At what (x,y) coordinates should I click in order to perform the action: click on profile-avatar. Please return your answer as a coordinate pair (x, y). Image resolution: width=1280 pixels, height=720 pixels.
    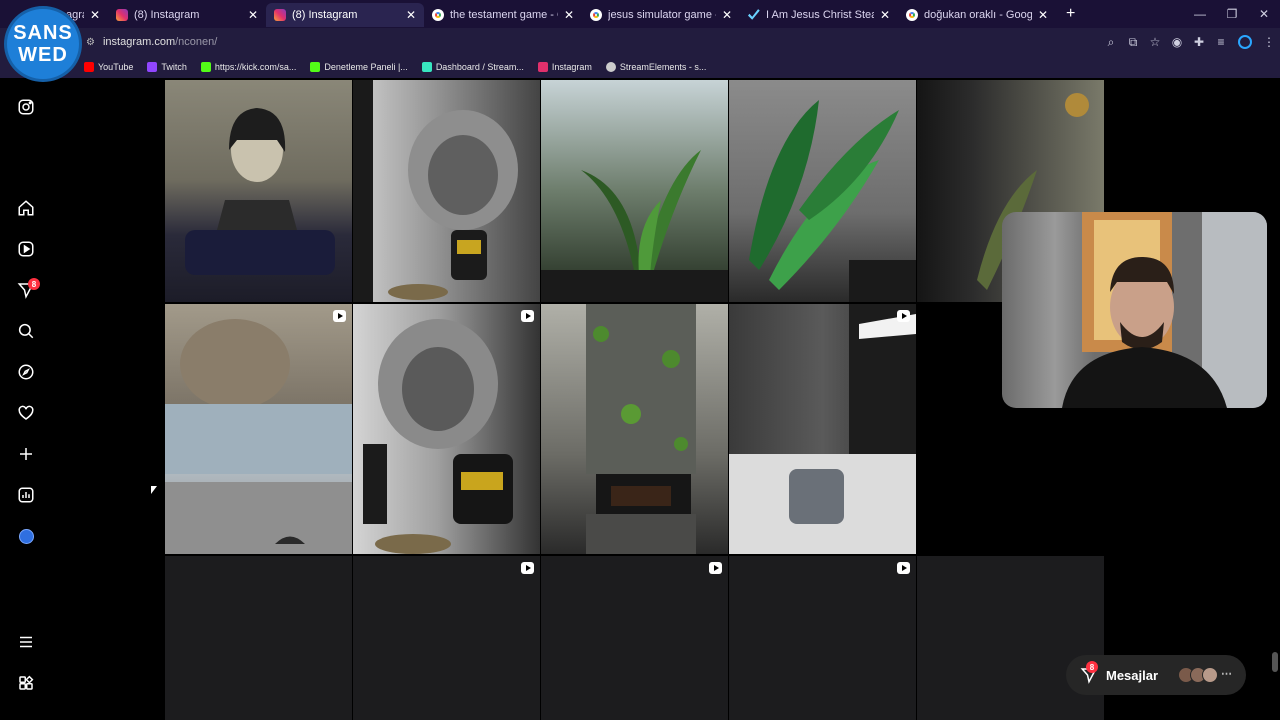
    Looking at the image, I should click on (26, 536).